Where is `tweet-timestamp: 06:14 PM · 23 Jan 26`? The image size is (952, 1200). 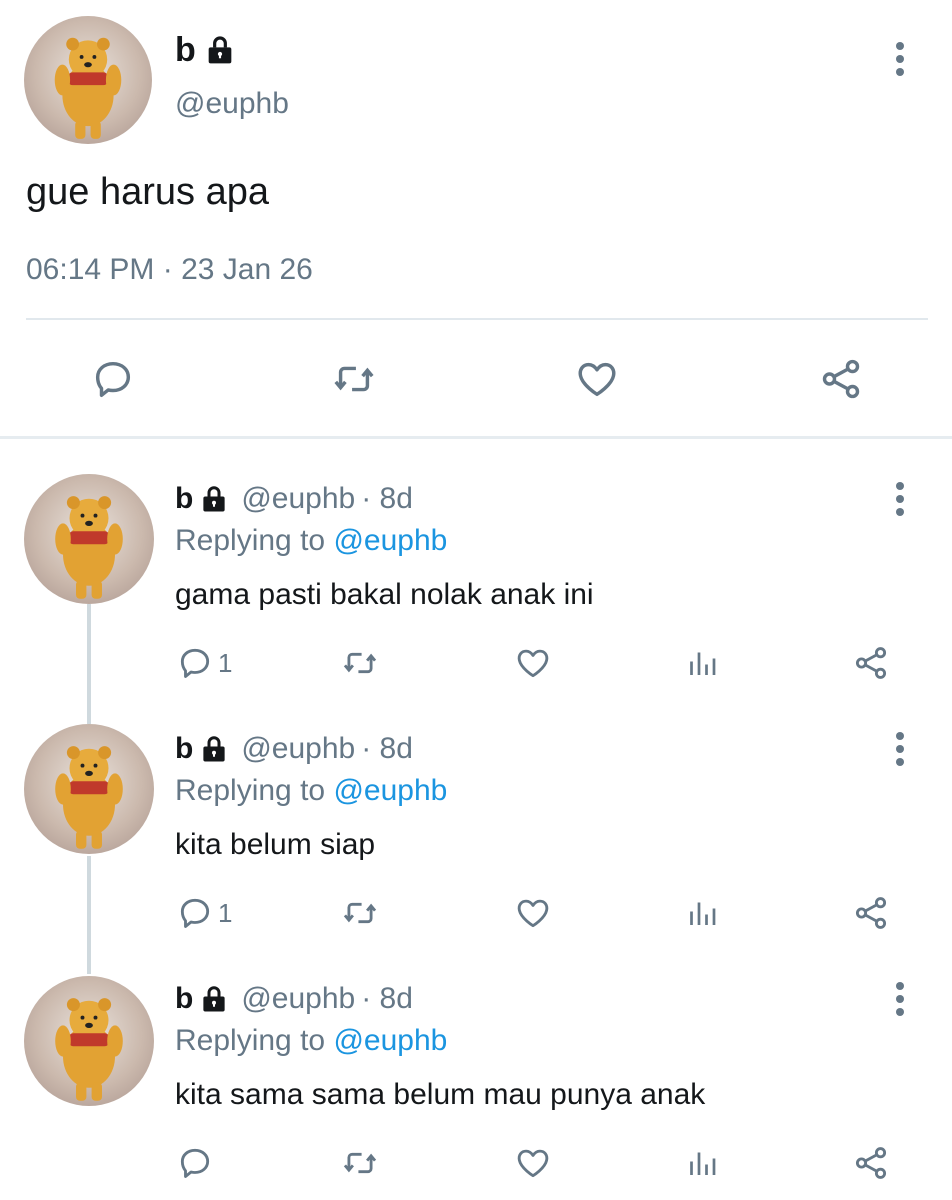 tweet-timestamp: 06:14 PM · 23 Jan 26 is located at coordinates (169, 269).